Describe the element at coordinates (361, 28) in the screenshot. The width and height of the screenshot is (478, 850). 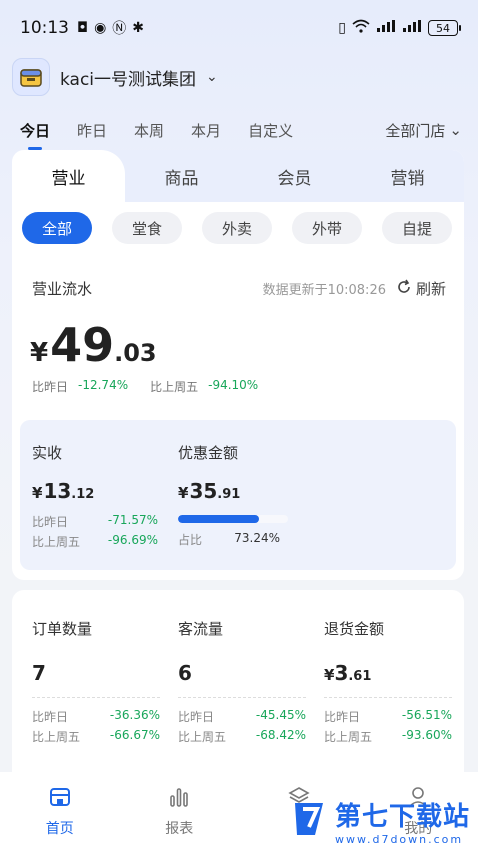
I see `wifi-icon` at that location.